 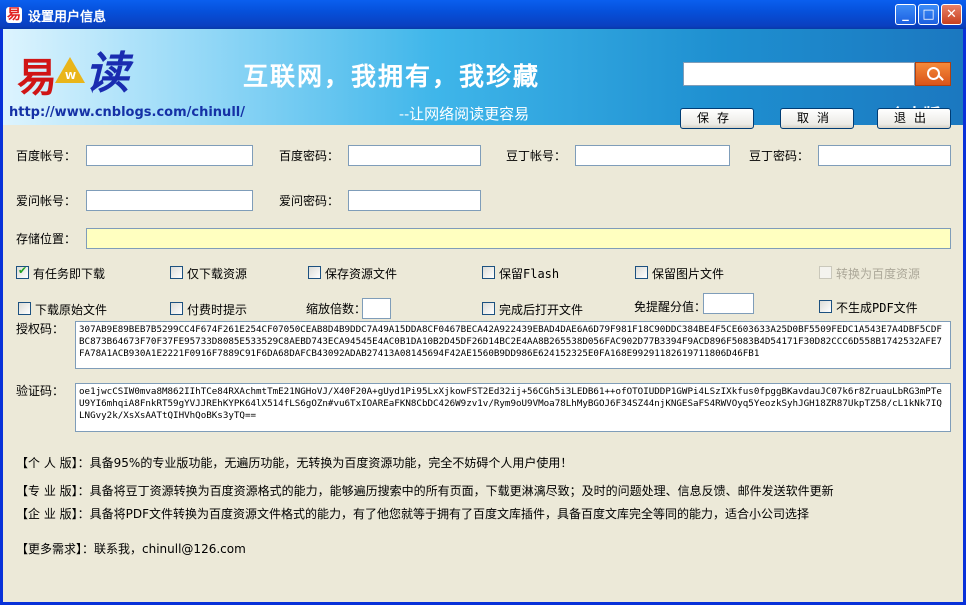 I want to click on personal-edition-tag: 【个 人 版】：, so click(x=53, y=463).